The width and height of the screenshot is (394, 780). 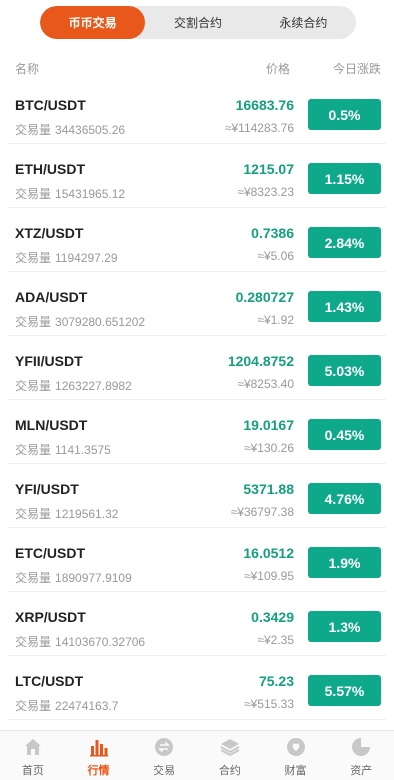 I want to click on tab-delivery-contract: 交割合约, so click(x=197, y=22).